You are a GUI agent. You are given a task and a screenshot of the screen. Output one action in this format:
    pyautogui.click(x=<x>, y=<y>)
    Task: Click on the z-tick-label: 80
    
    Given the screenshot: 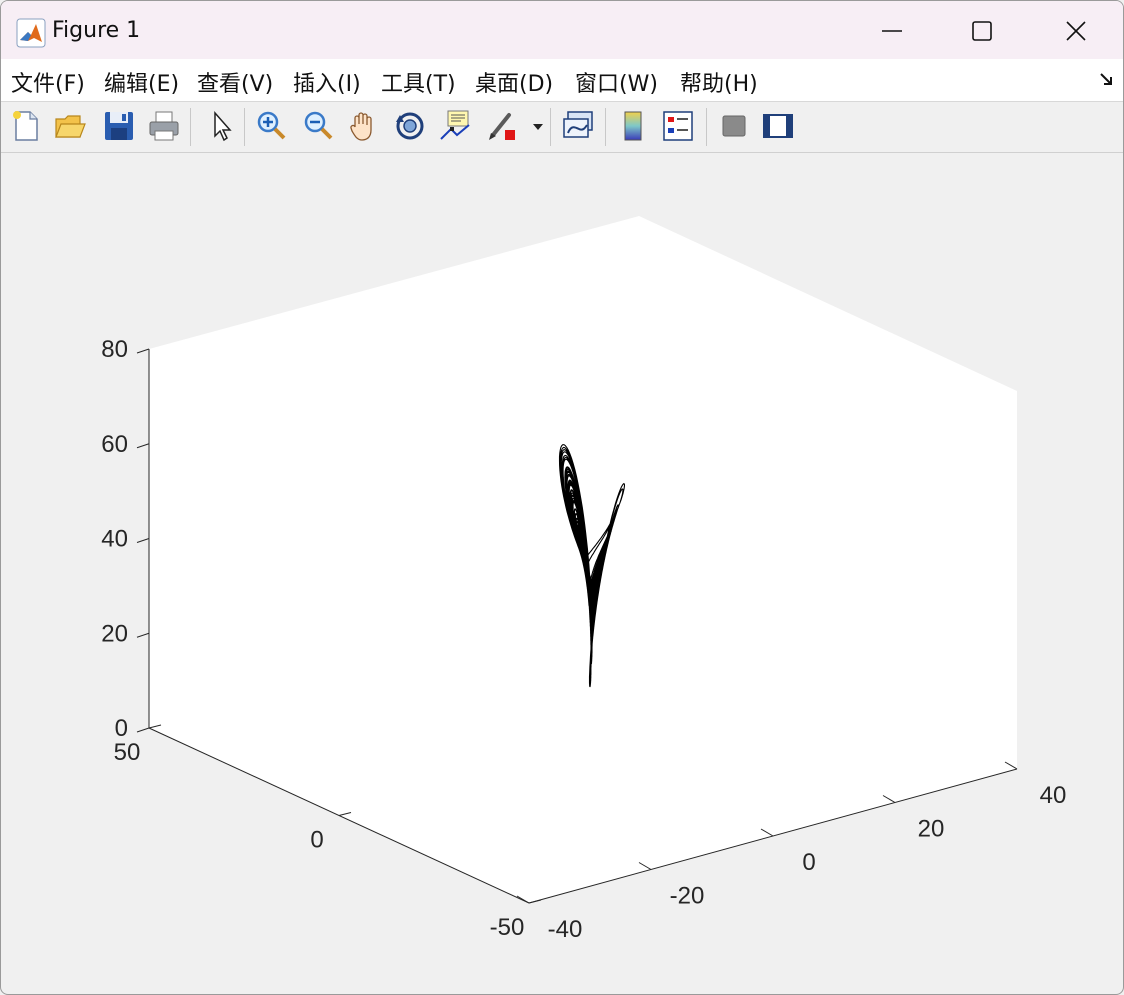 What is the action you would take?
    pyautogui.click(x=114, y=349)
    